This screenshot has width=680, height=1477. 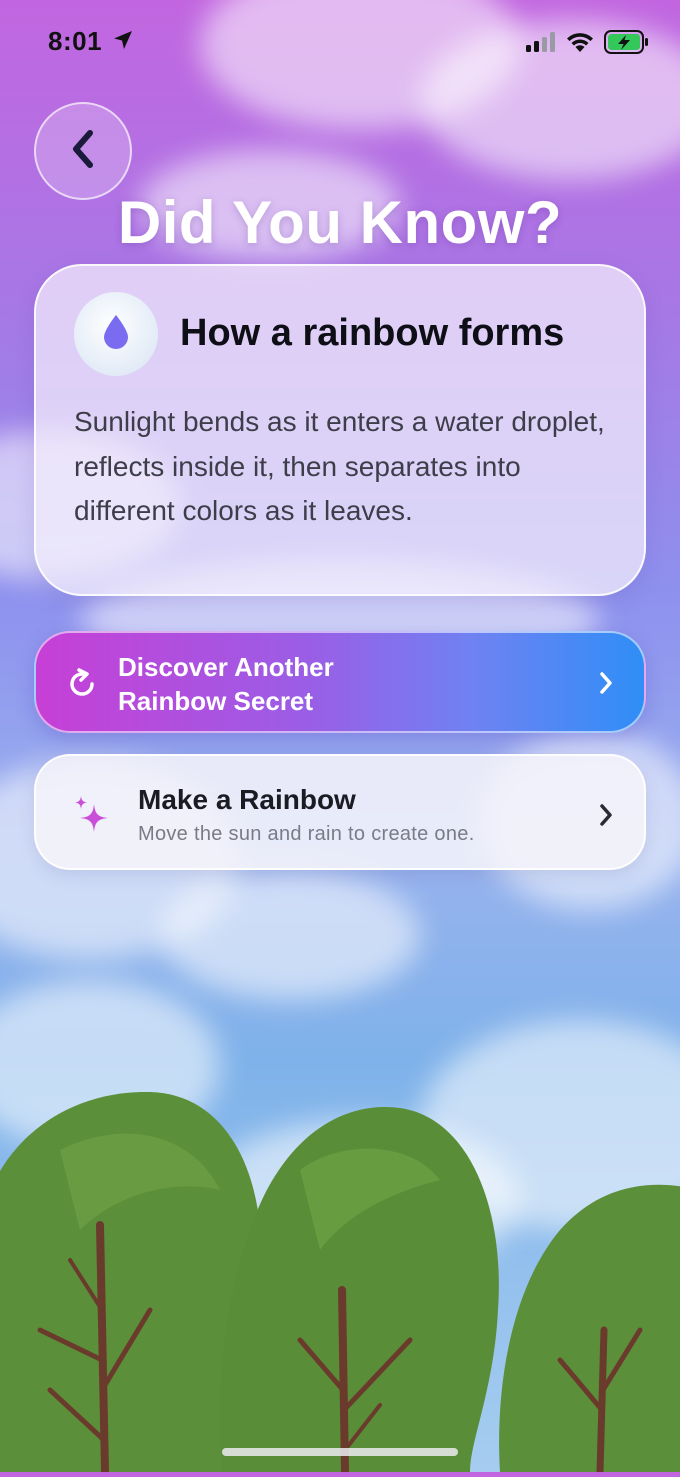 What do you see at coordinates (340, 222) in the screenshot?
I see `page-title: Did You Know?` at bounding box center [340, 222].